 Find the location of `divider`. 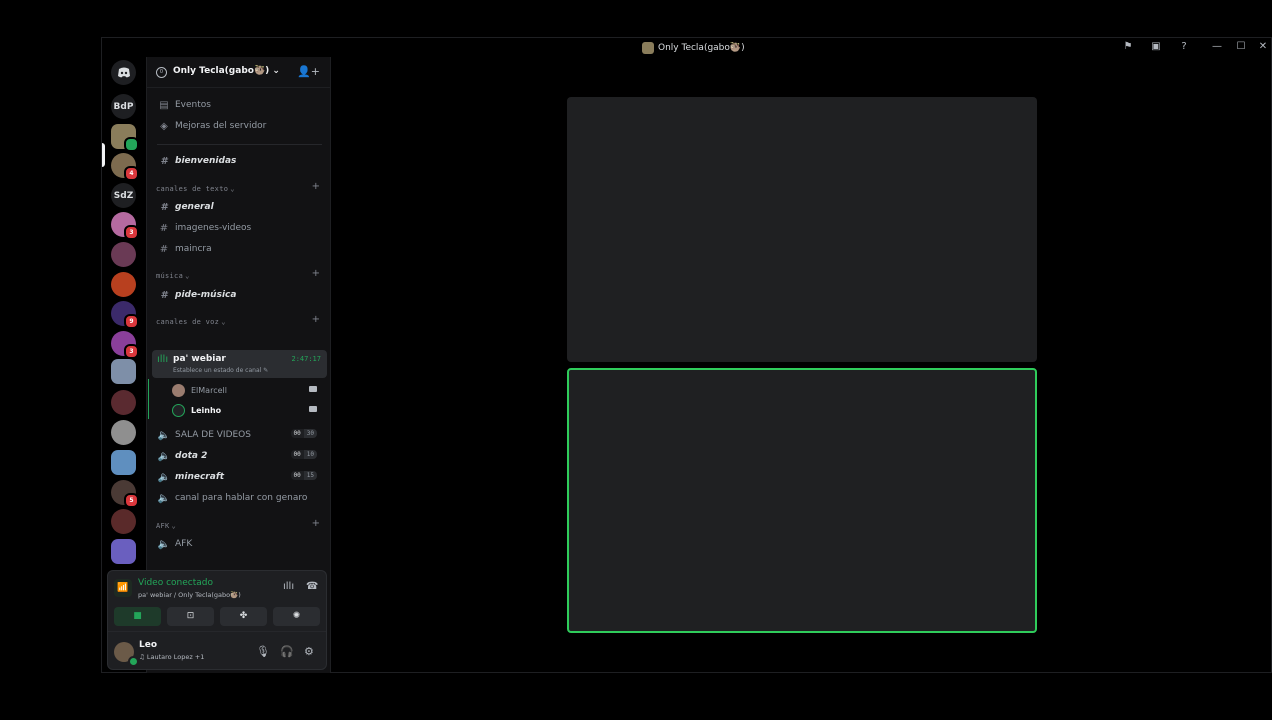

divider is located at coordinates (239, 144).